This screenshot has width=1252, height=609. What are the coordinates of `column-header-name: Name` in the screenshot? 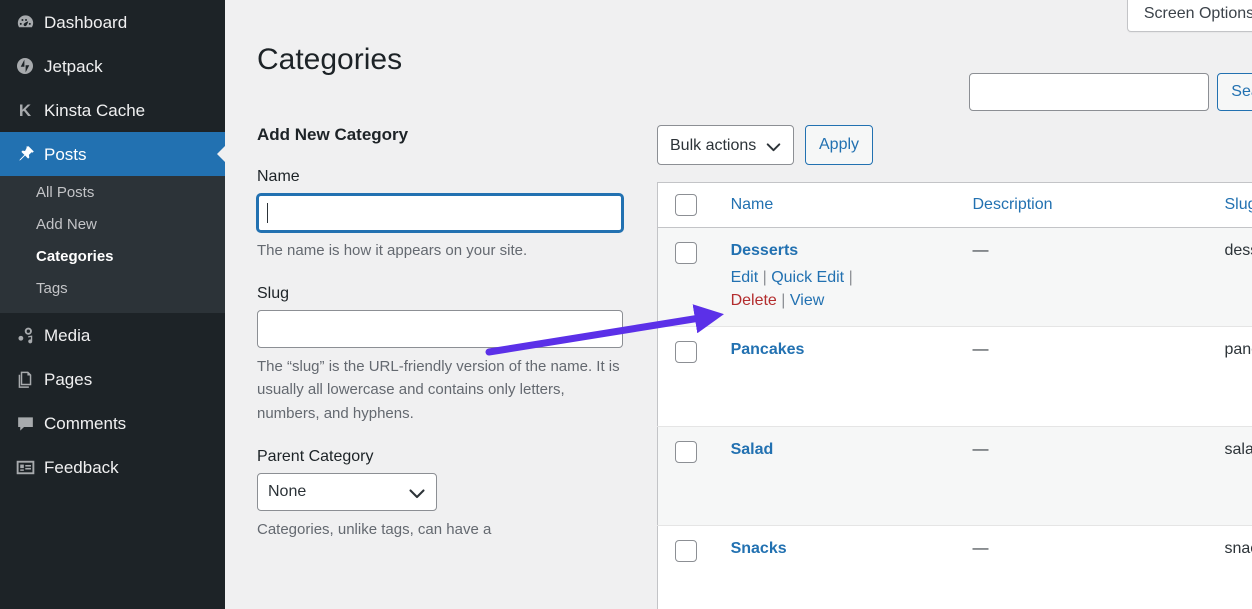 It's located at (851, 205).